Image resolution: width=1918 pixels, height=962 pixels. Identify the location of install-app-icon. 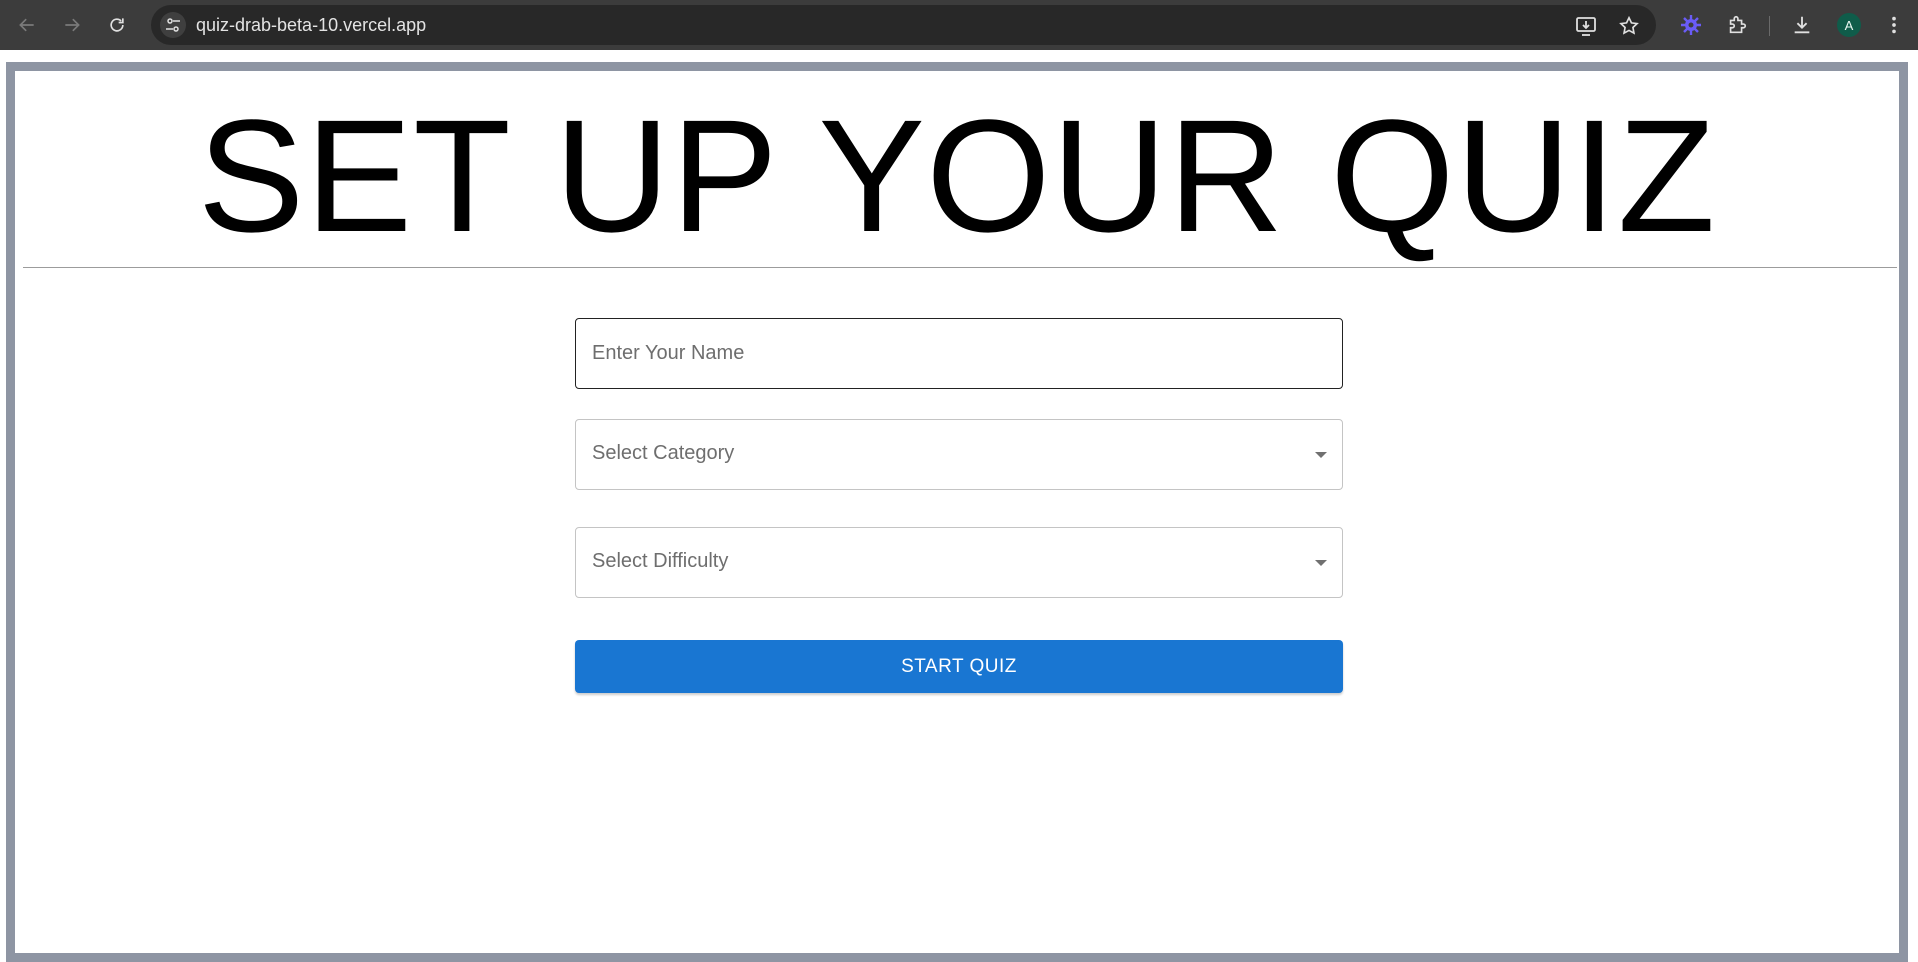
(1586, 26).